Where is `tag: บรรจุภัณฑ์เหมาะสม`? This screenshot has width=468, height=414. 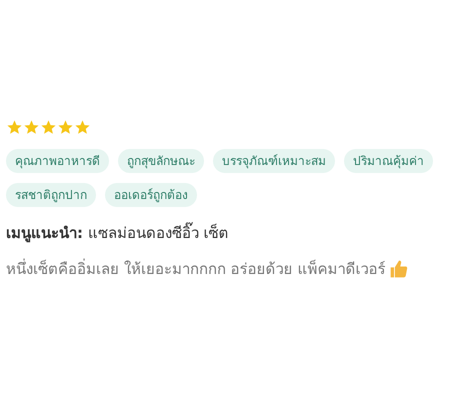 tag: บรรจุภัณฑ์เหมาะสม is located at coordinates (274, 161).